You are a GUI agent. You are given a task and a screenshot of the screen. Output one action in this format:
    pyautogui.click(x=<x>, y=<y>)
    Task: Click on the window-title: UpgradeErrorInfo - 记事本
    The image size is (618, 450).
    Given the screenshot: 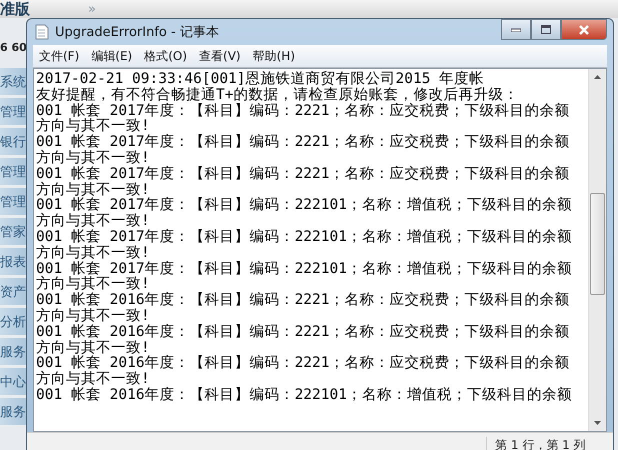 What is the action you would take?
    pyautogui.click(x=137, y=32)
    